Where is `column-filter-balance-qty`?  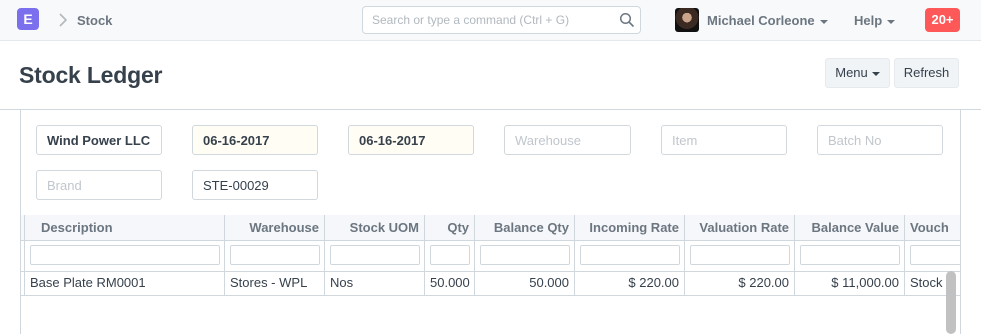 column-filter-balance-qty is located at coordinates (525, 255).